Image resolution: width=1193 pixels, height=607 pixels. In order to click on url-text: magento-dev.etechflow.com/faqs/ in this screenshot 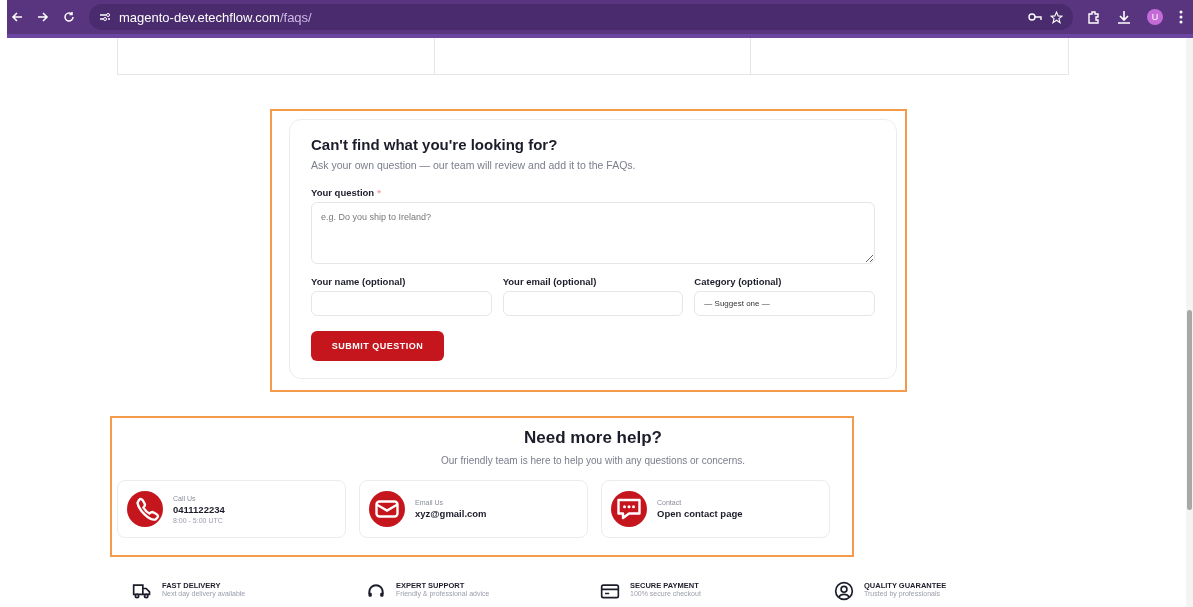, I will do `click(215, 17)`.